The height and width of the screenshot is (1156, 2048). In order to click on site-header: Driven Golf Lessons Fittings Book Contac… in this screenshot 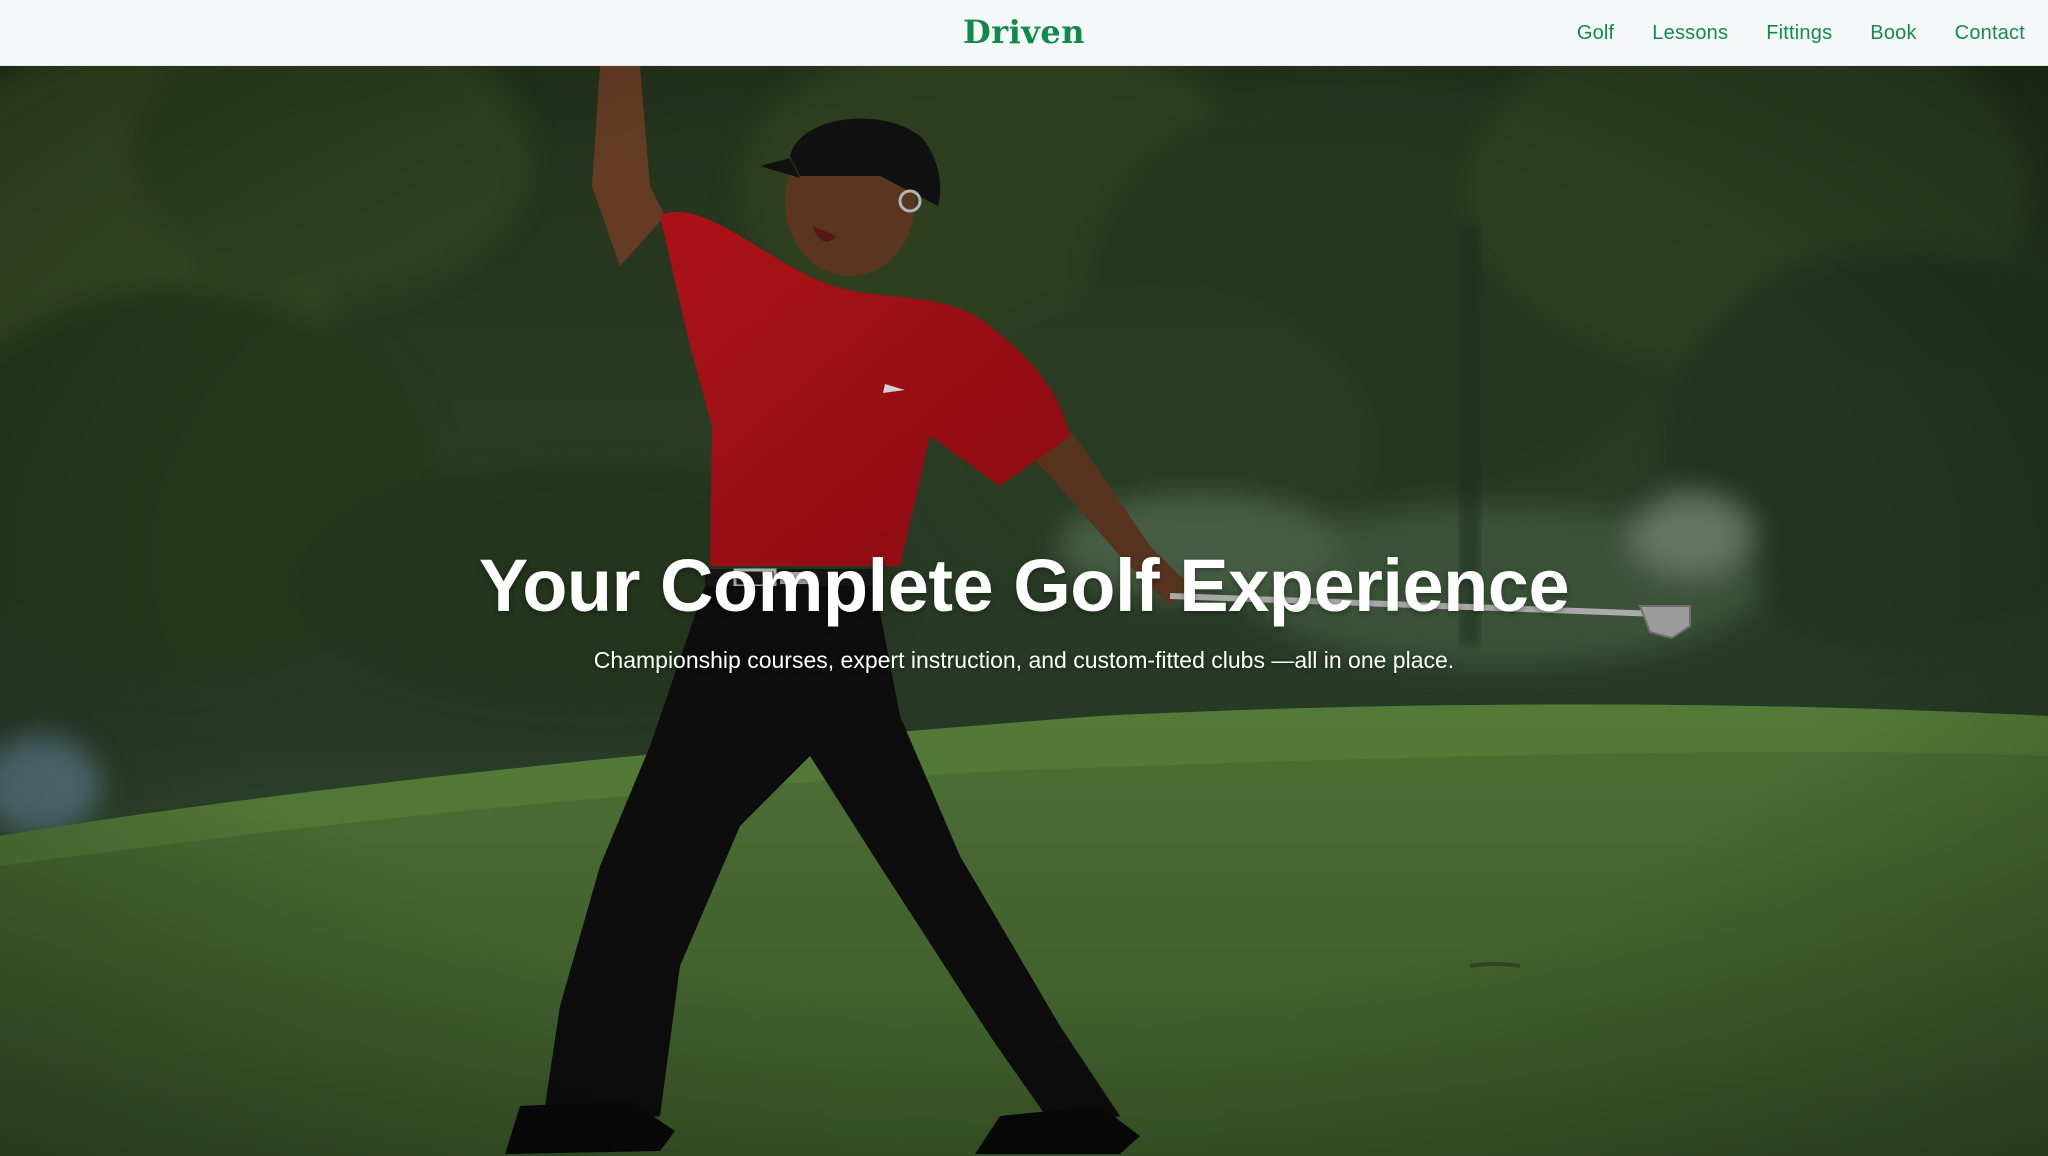, I will do `click(1024, 33)`.